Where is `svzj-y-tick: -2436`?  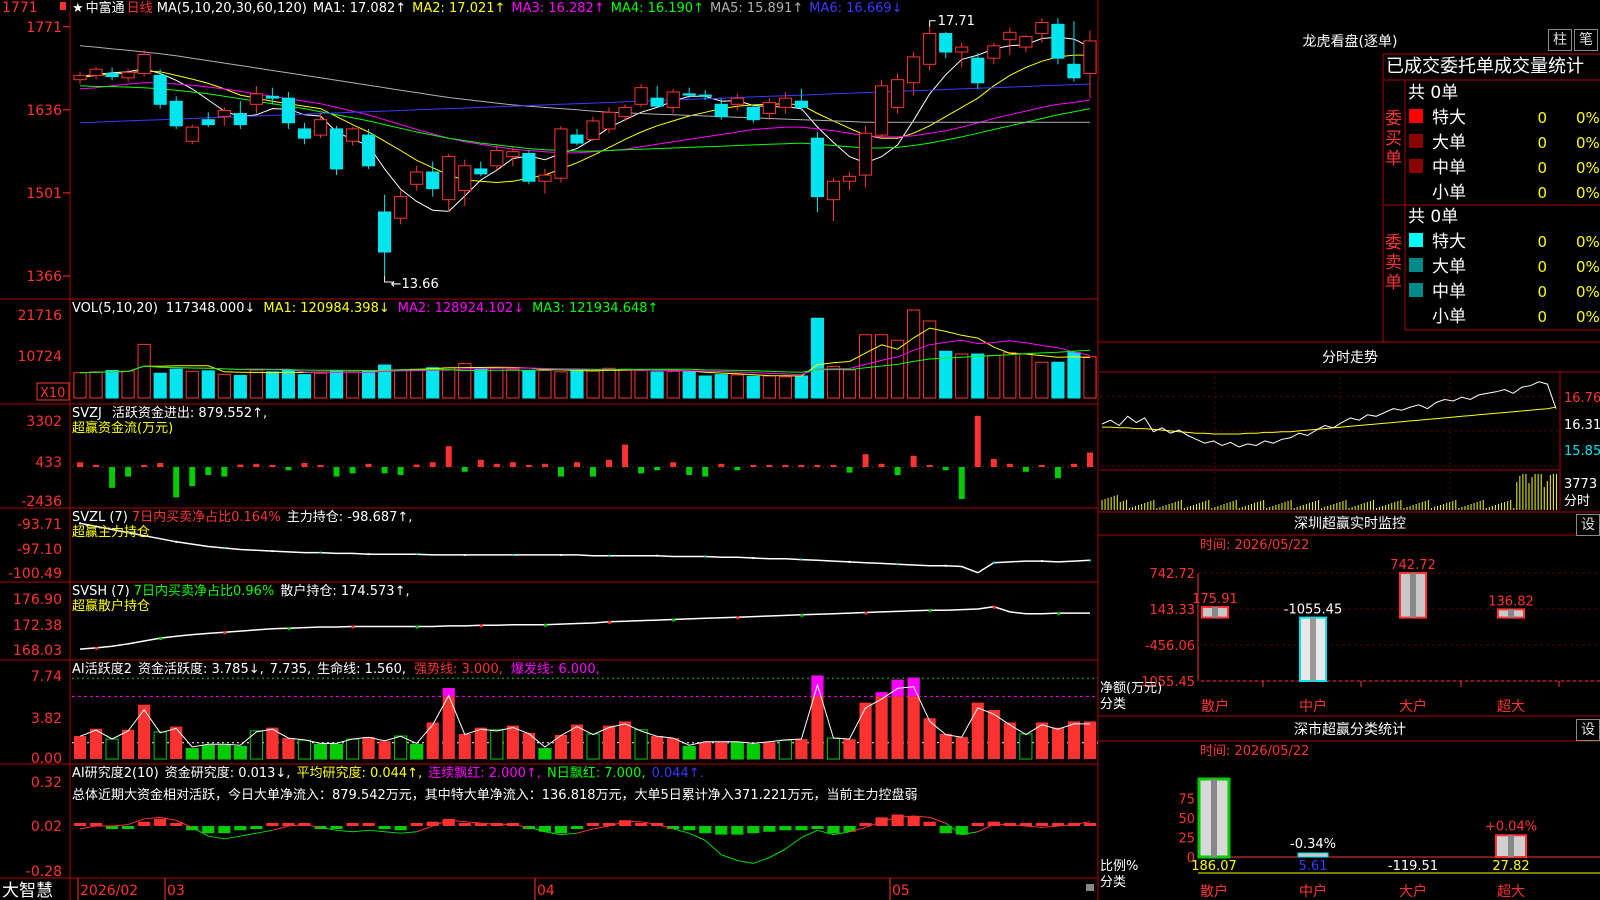 svzj-y-tick: -2436 is located at coordinates (41, 502).